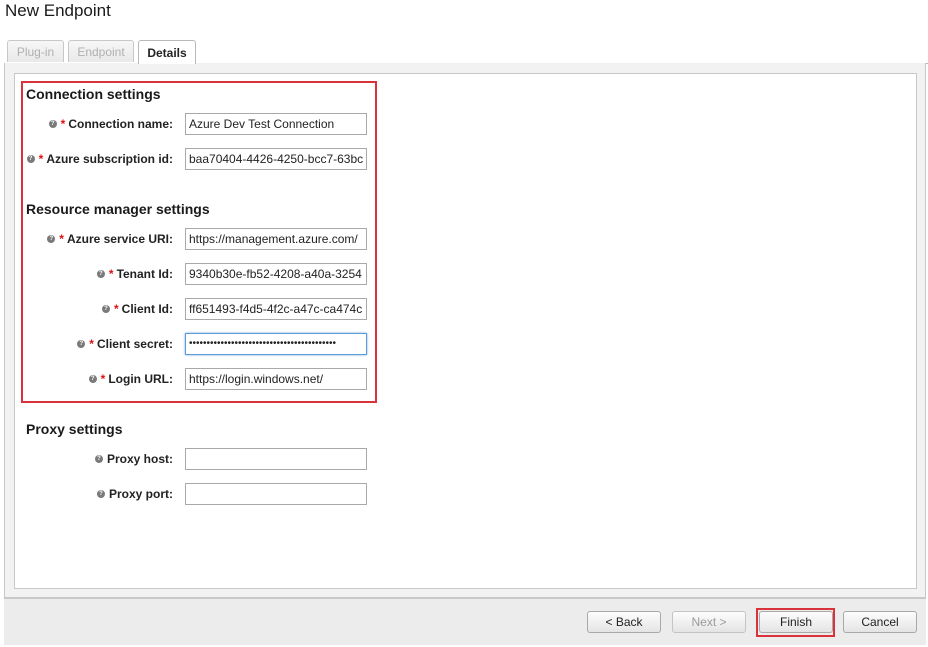 The image size is (928, 647). Describe the element at coordinates (110, 124) in the screenshot. I see `connection-name-label: ? * Connection name:` at that location.